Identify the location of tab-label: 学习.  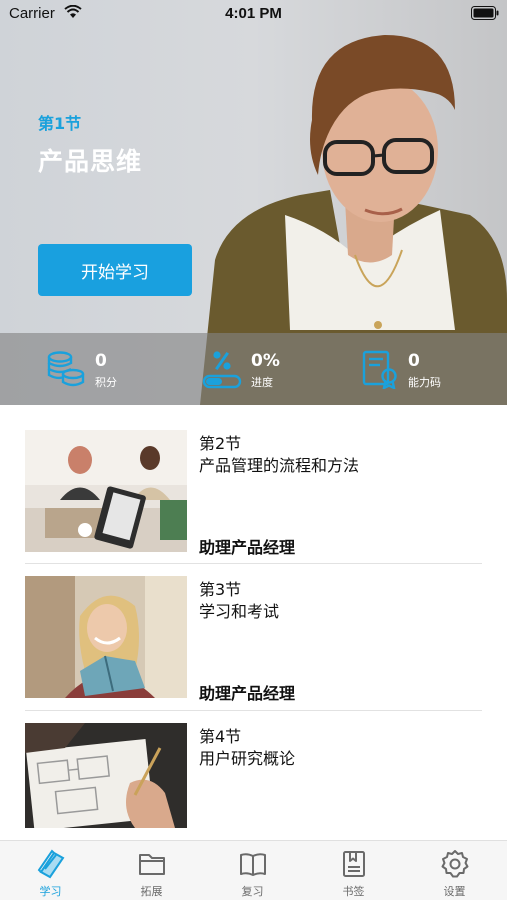
(50, 891).